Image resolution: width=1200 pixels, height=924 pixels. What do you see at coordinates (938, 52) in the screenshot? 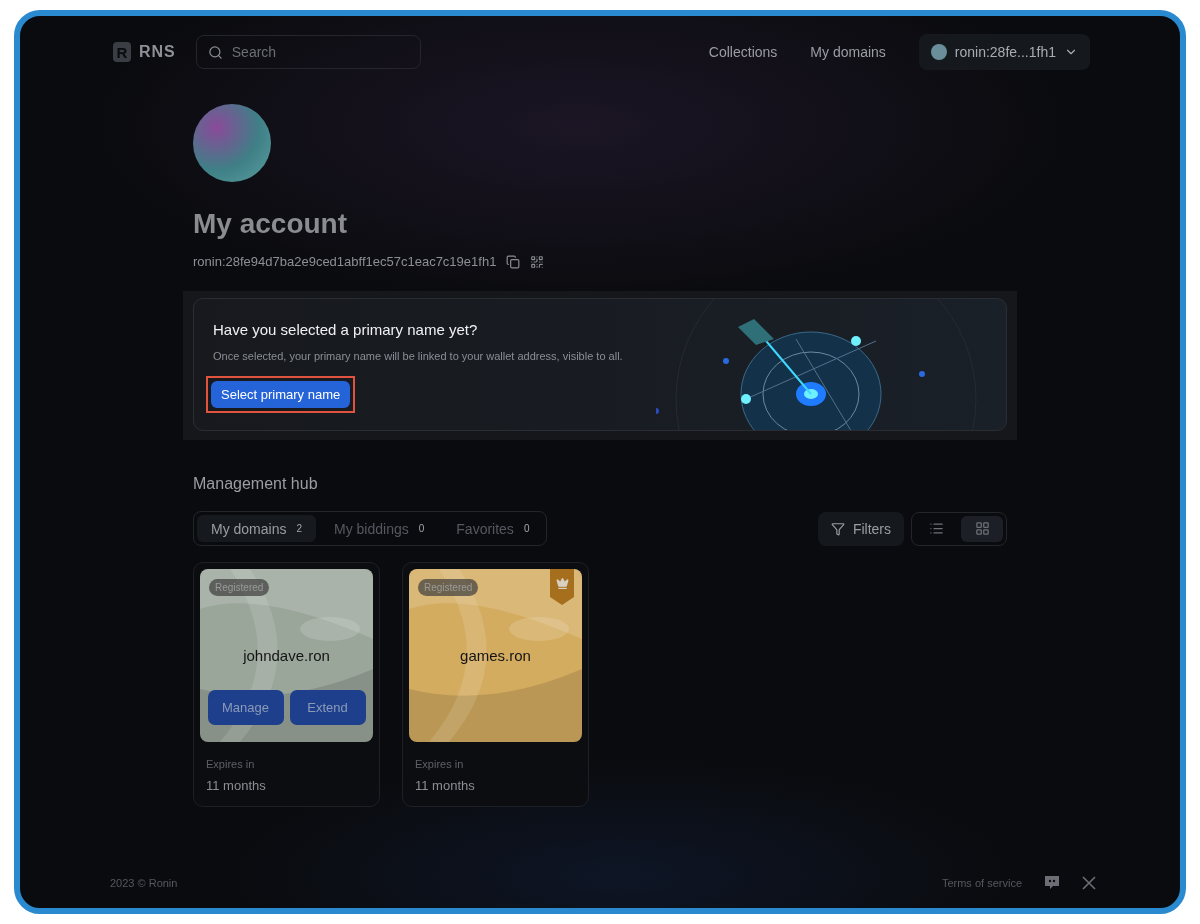
I see `avatar-icon` at bounding box center [938, 52].